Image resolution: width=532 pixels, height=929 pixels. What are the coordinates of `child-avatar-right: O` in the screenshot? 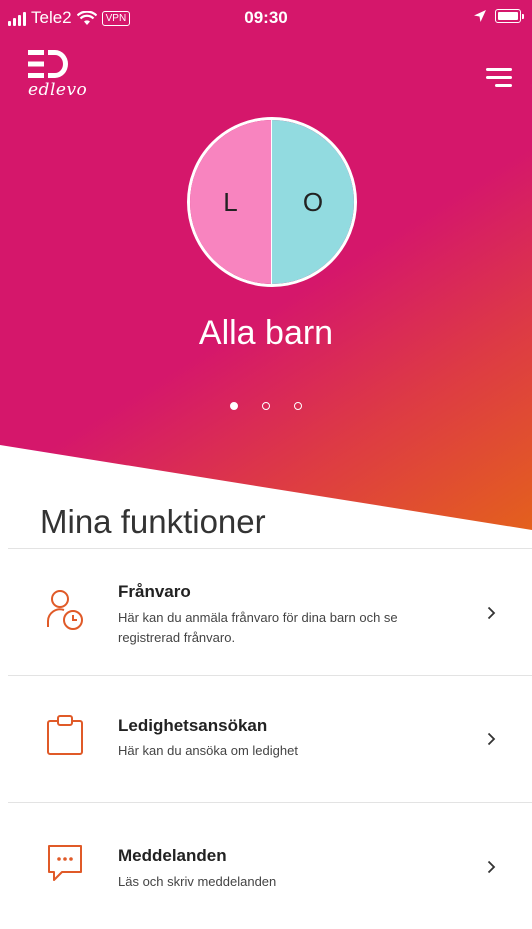 It's located at (313, 202).